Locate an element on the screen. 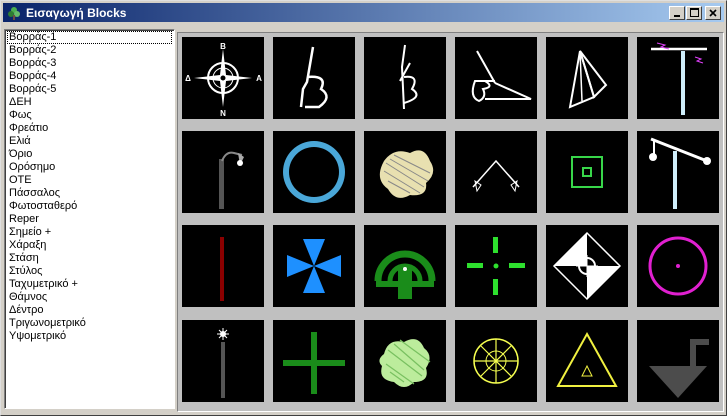 The height and width of the screenshot is (416, 727). block-landmark is located at coordinates (587, 172).